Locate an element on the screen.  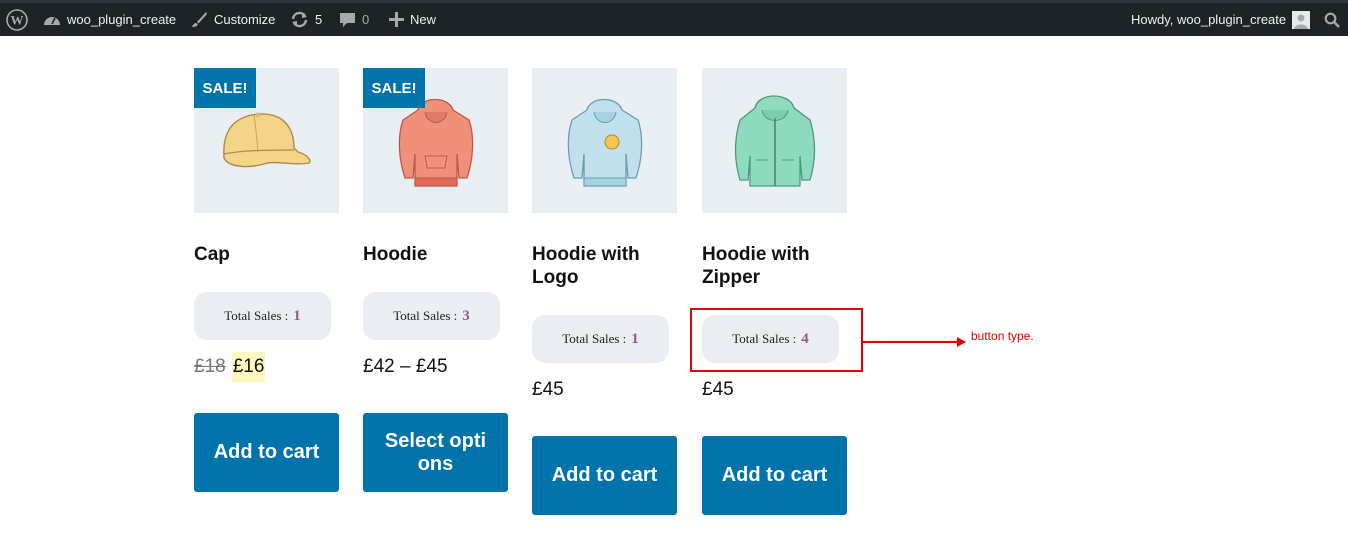
hoodie-logo-image is located at coordinates (605, 142).